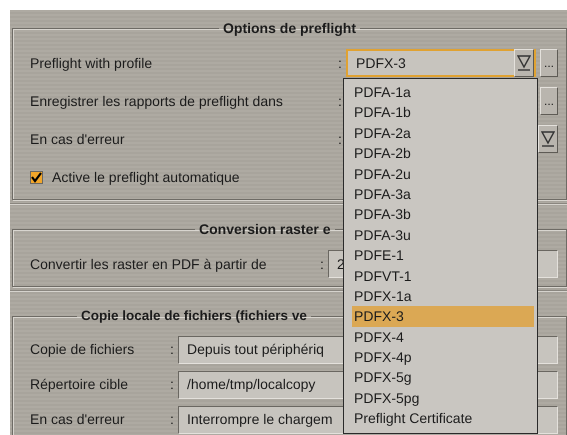  Describe the element at coordinates (146, 177) in the screenshot. I see `checkbox-label: Active le preflight automatique` at that location.